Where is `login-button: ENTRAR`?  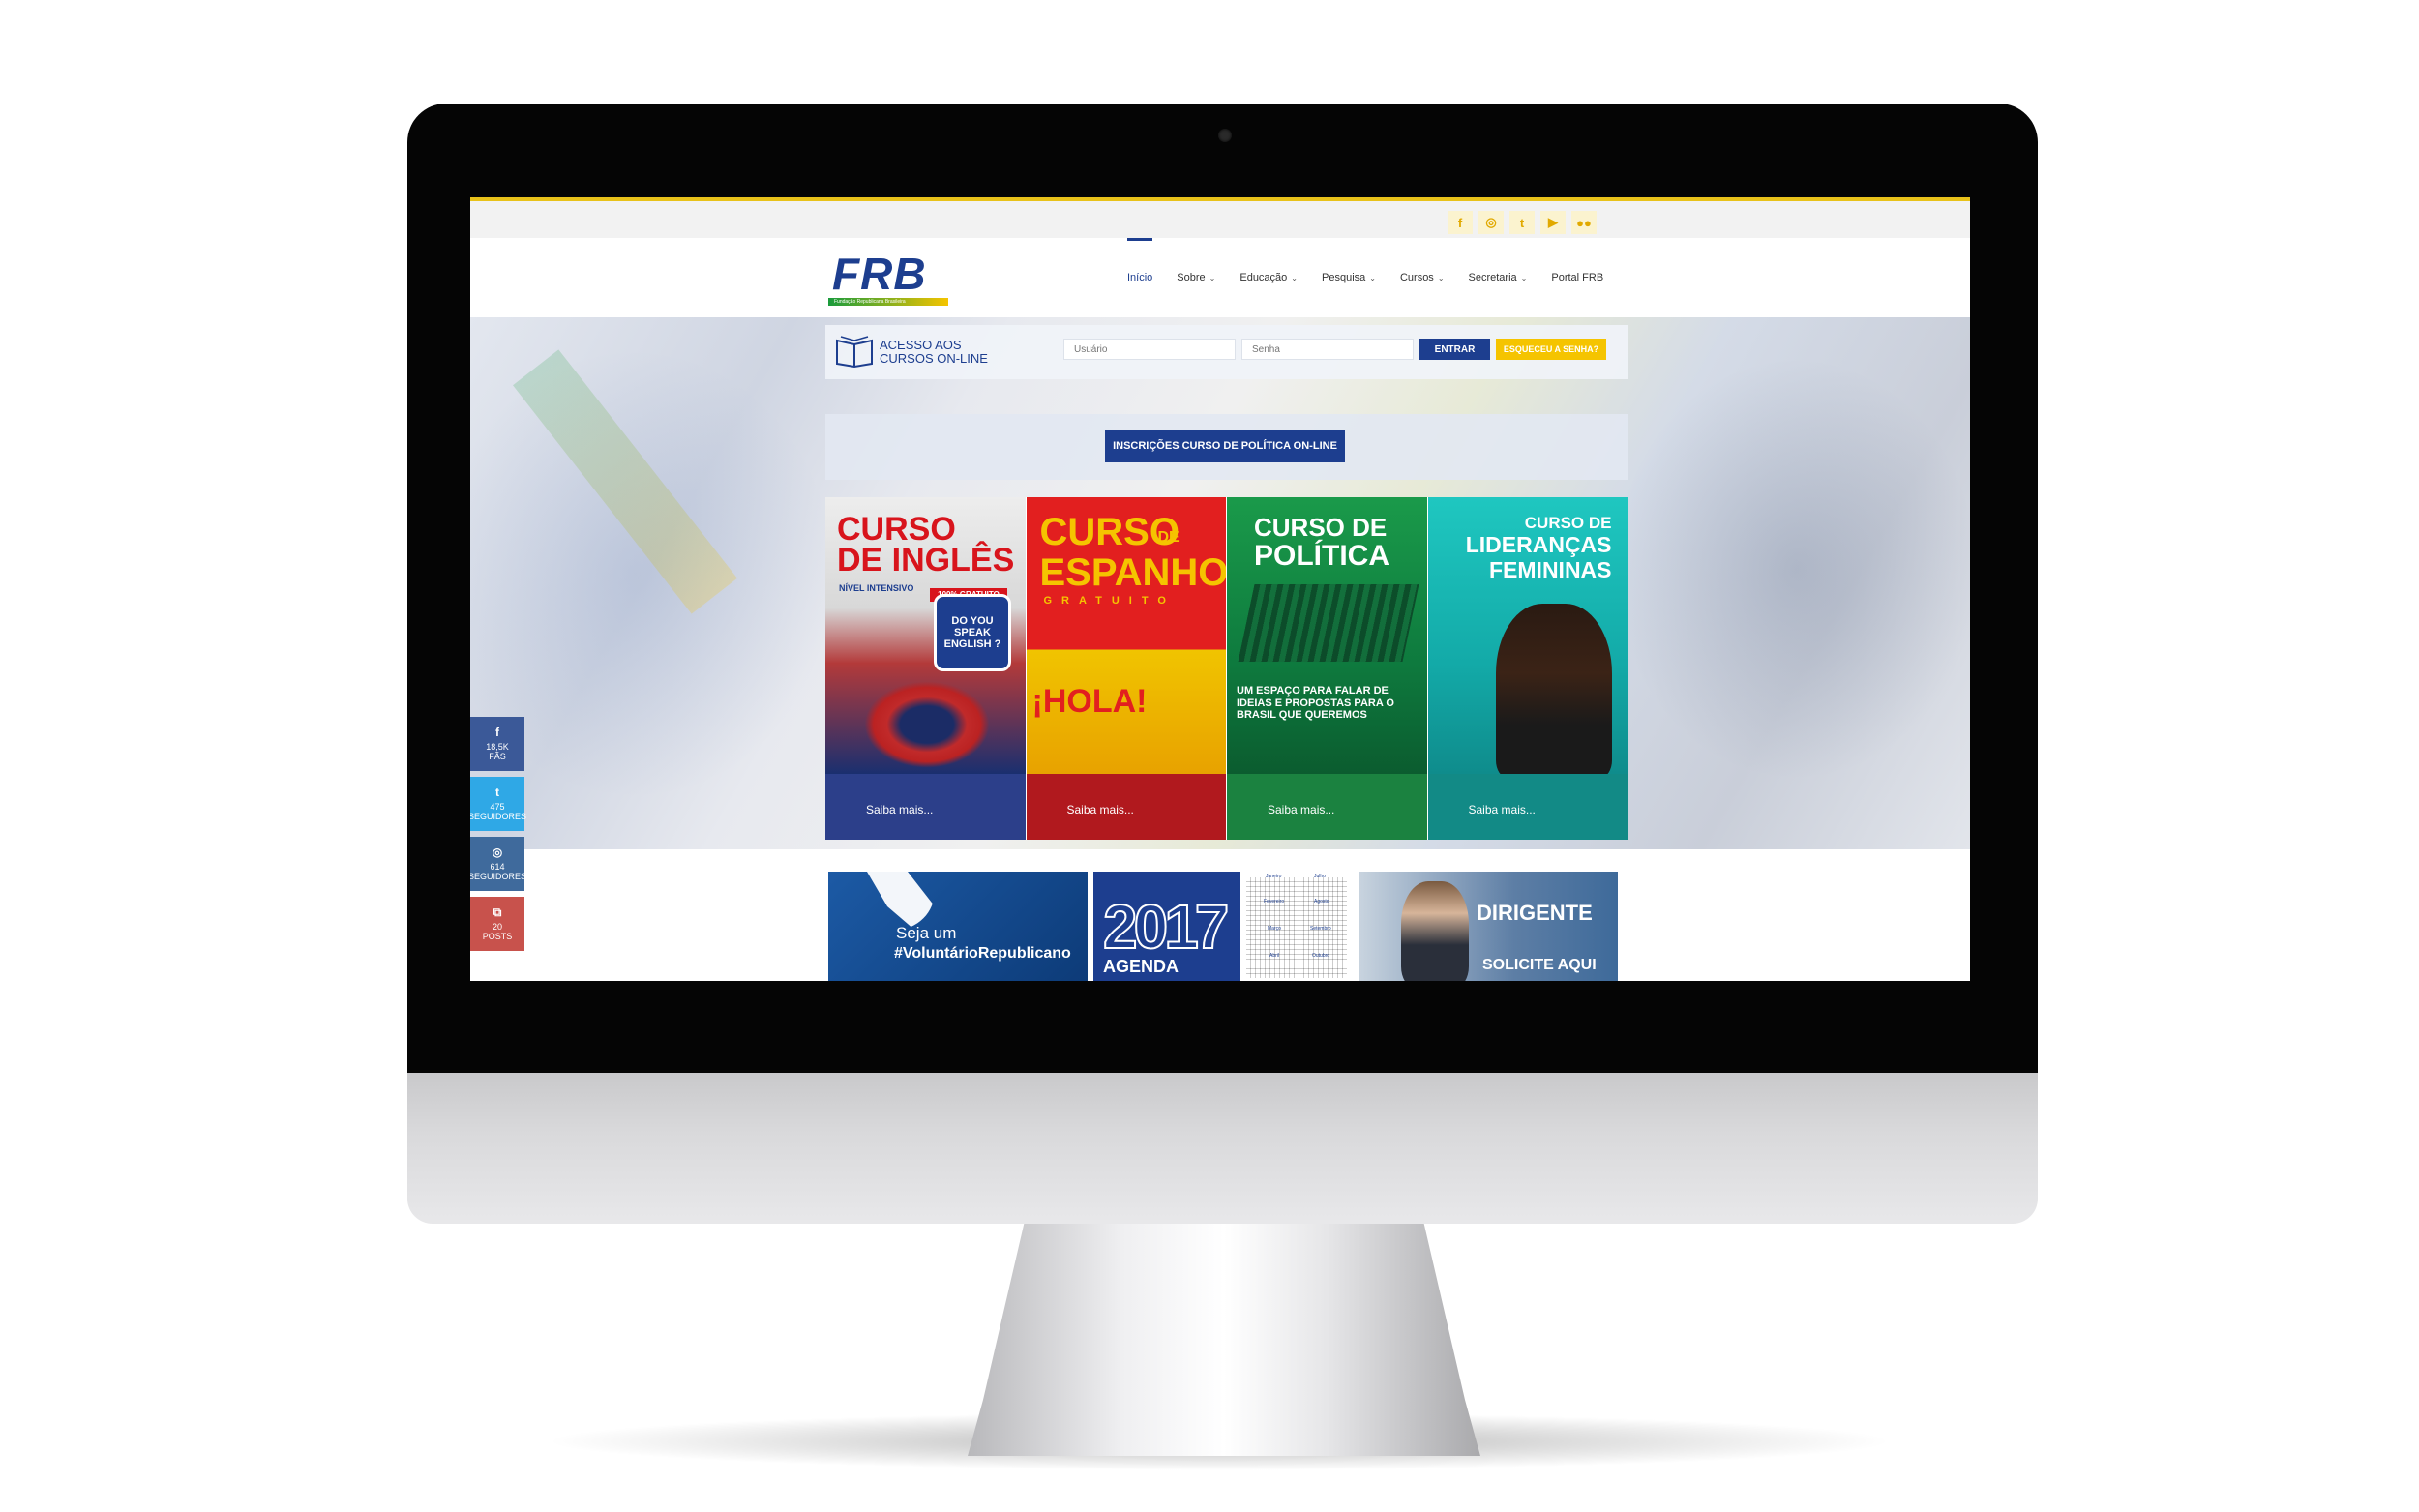 login-button: ENTRAR is located at coordinates (1454, 350).